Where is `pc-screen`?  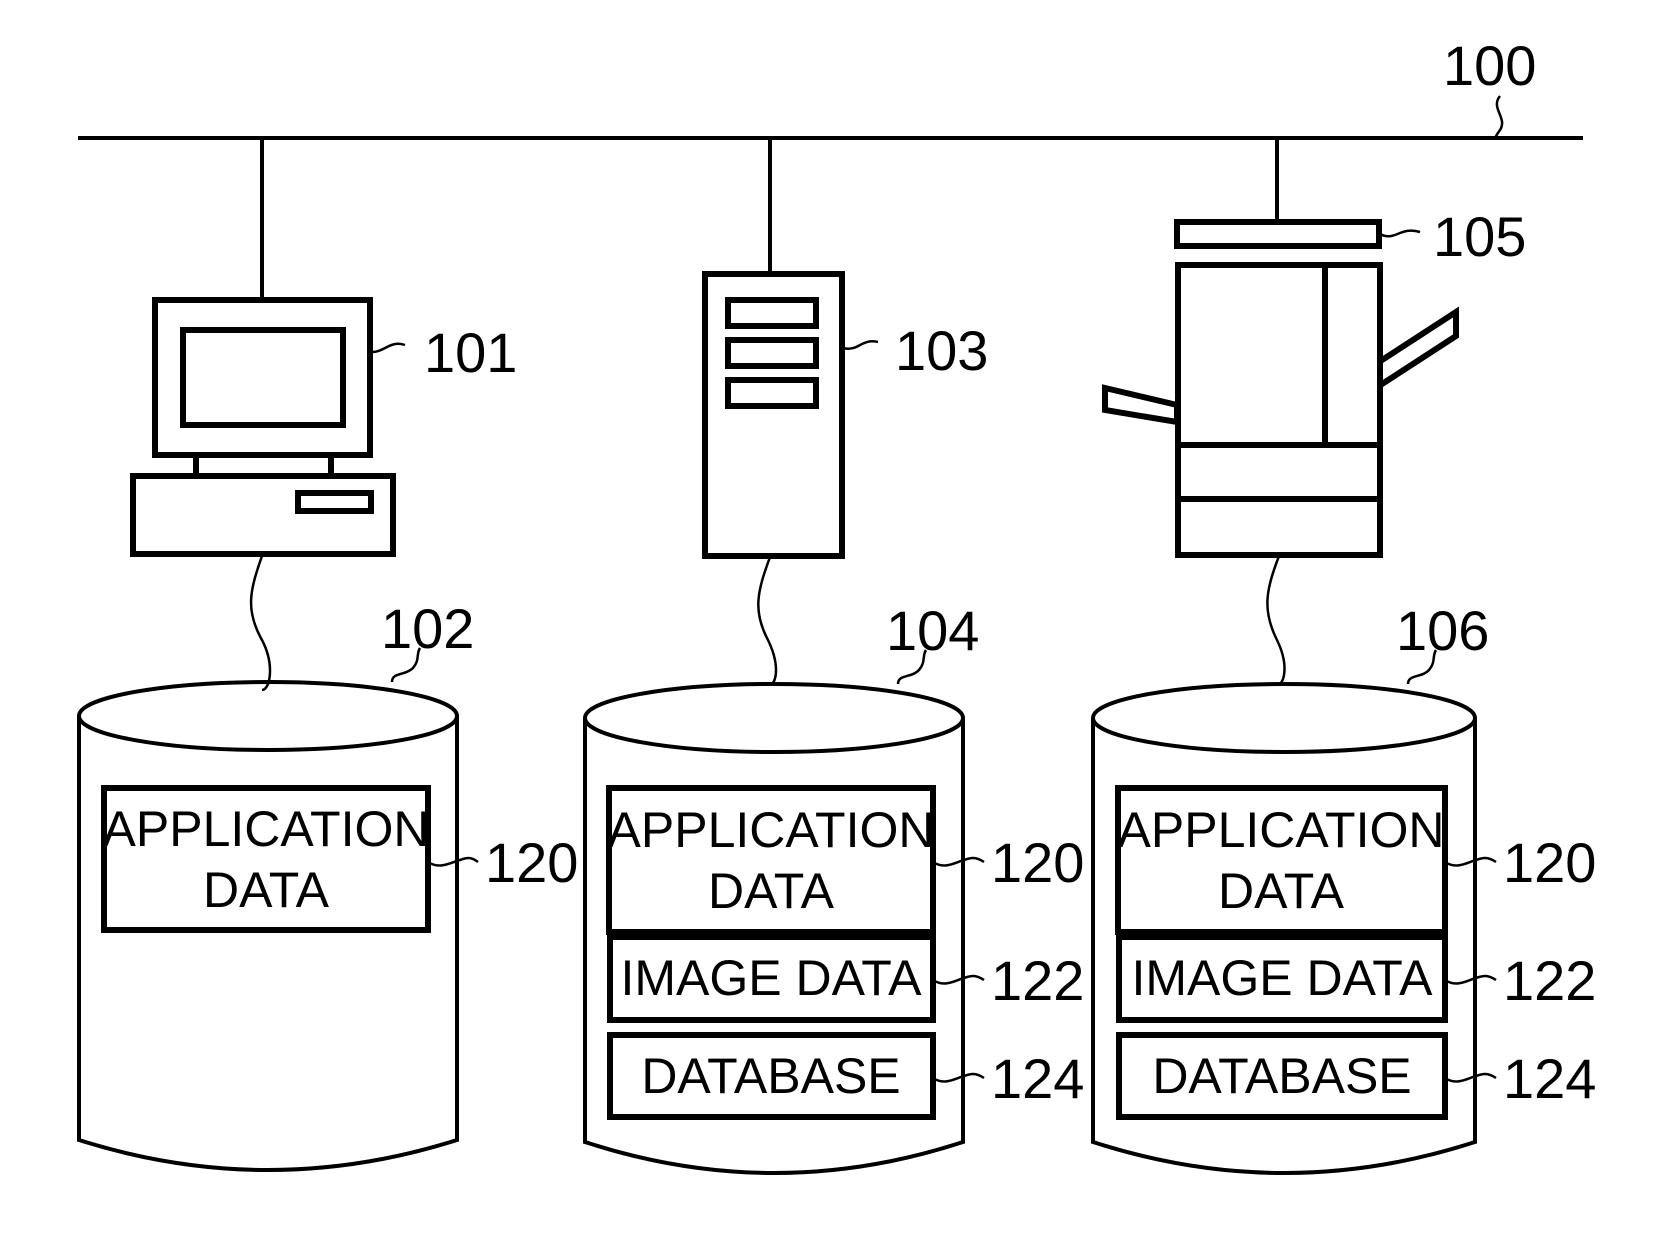
pc-screen is located at coordinates (263, 377).